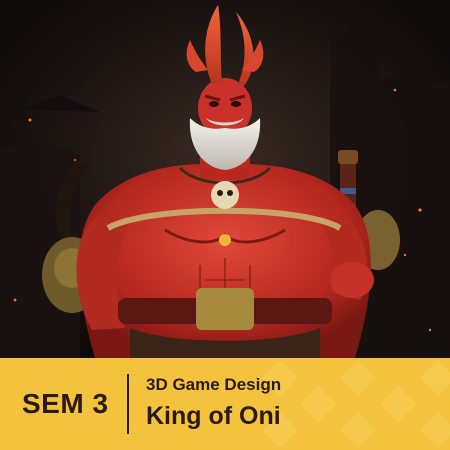  Describe the element at coordinates (65, 403) in the screenshot. I see `semester-label: SEM 3` at that location.